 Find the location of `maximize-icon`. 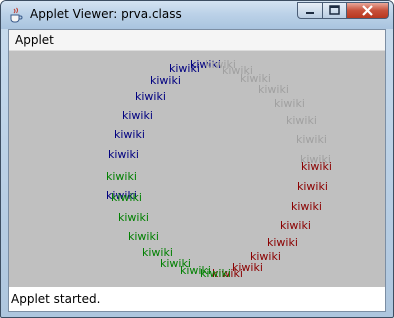

maximize-icon is located at coordinates (334, 10).